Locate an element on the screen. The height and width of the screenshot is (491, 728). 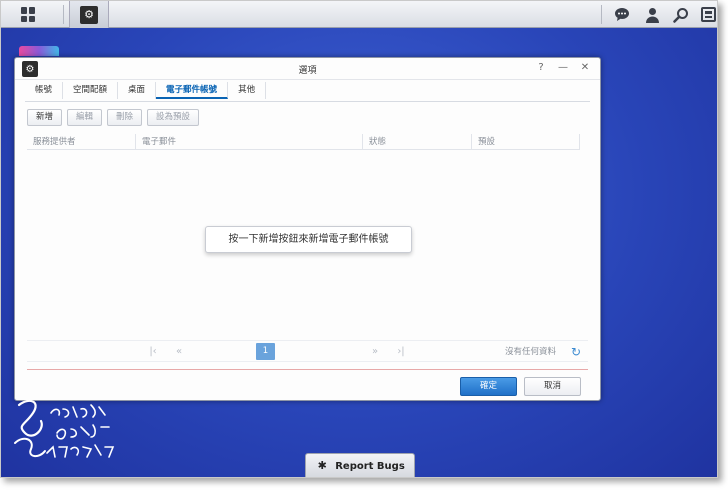
grid-icon is located at coordinates (28, 14).